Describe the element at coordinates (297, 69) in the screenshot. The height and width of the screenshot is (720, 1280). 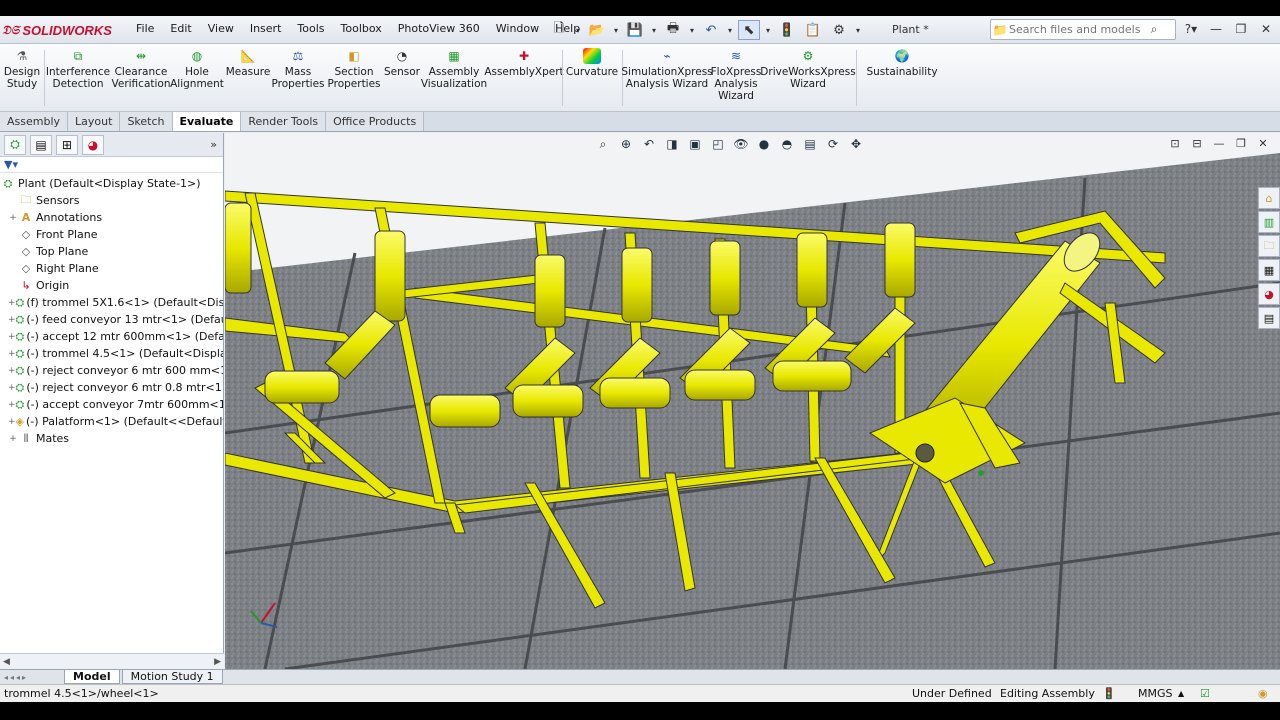
I see `mass-properties-button: ⚖ Mass Properties` at that location.